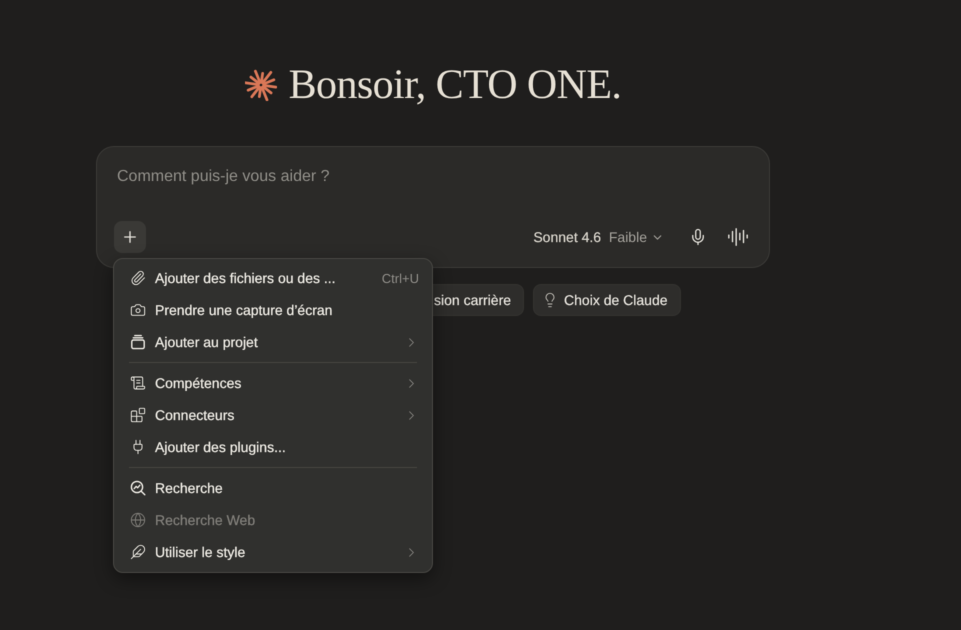 This screenshot has height=630, width=961. What do you see at coordinates (607, 300) in the screenshot?
I see `suggestion-chip: Choix de Claude` at bounding box center [607, 300].